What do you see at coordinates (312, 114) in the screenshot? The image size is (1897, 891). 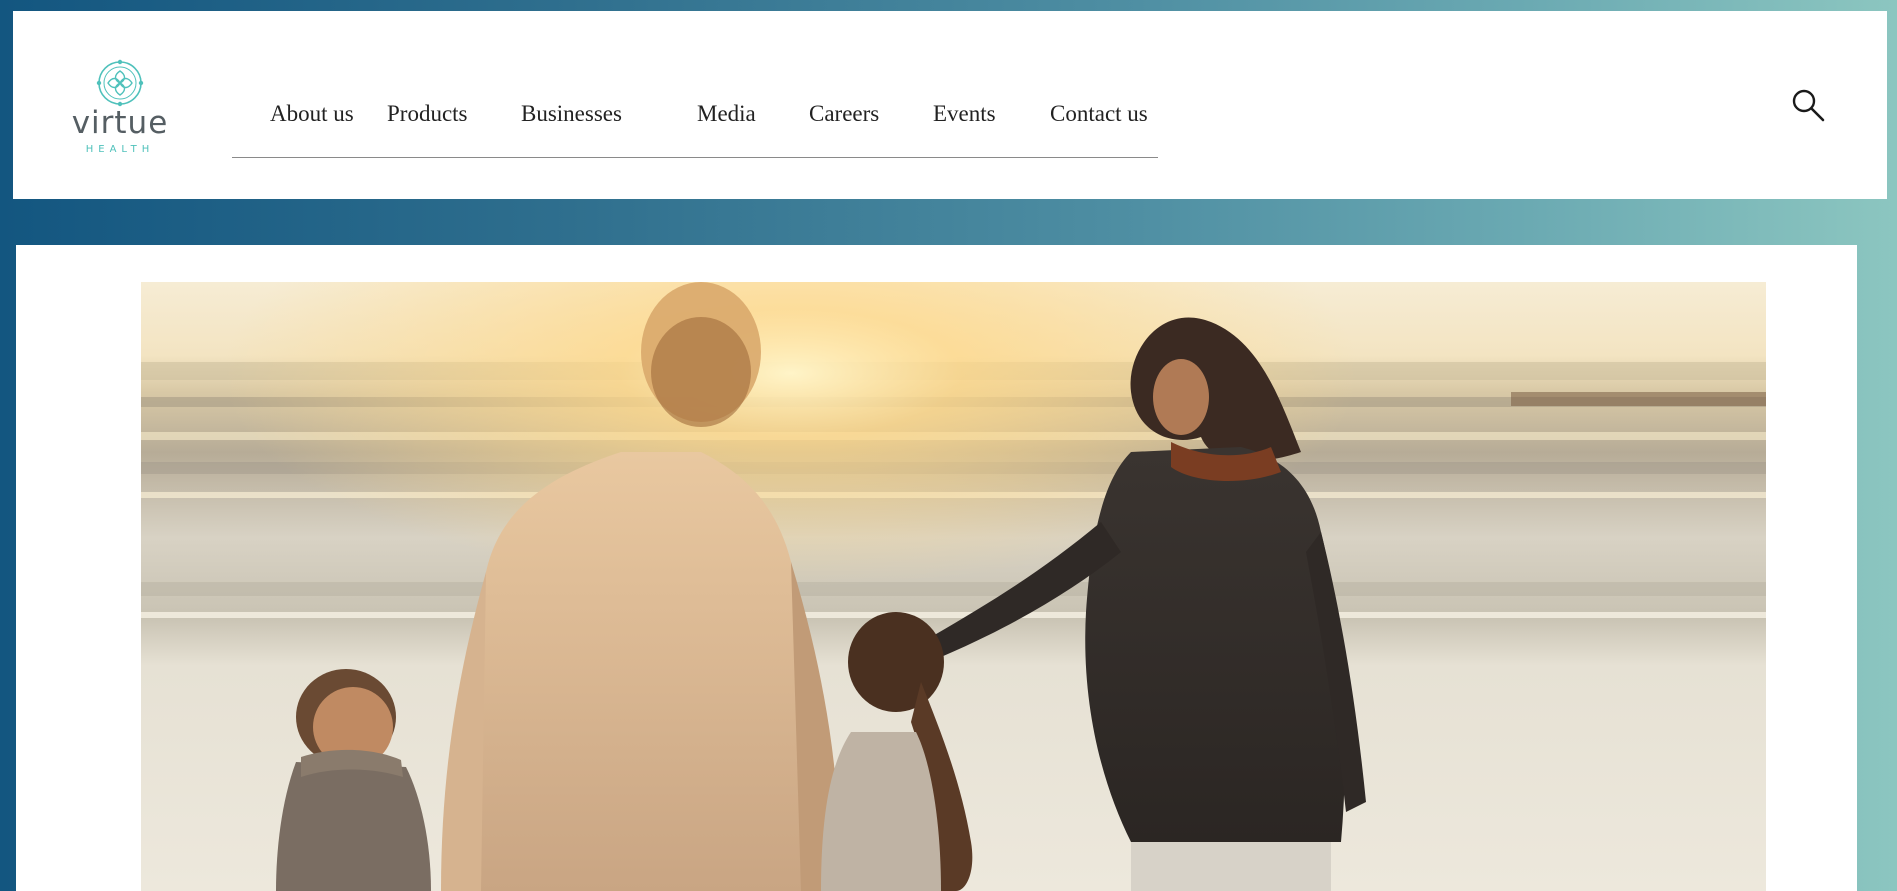 I see `nav-item-about-us: About us` at bounding box center [312, 114].